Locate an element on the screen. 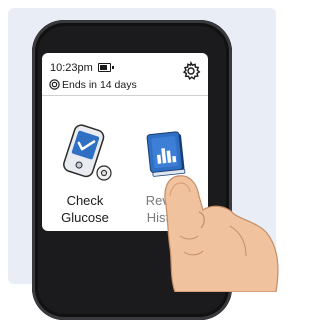 Image resolution: width=320 pixels, height=320 pixels. battery-level-fill is located at coordinates (104, 67).